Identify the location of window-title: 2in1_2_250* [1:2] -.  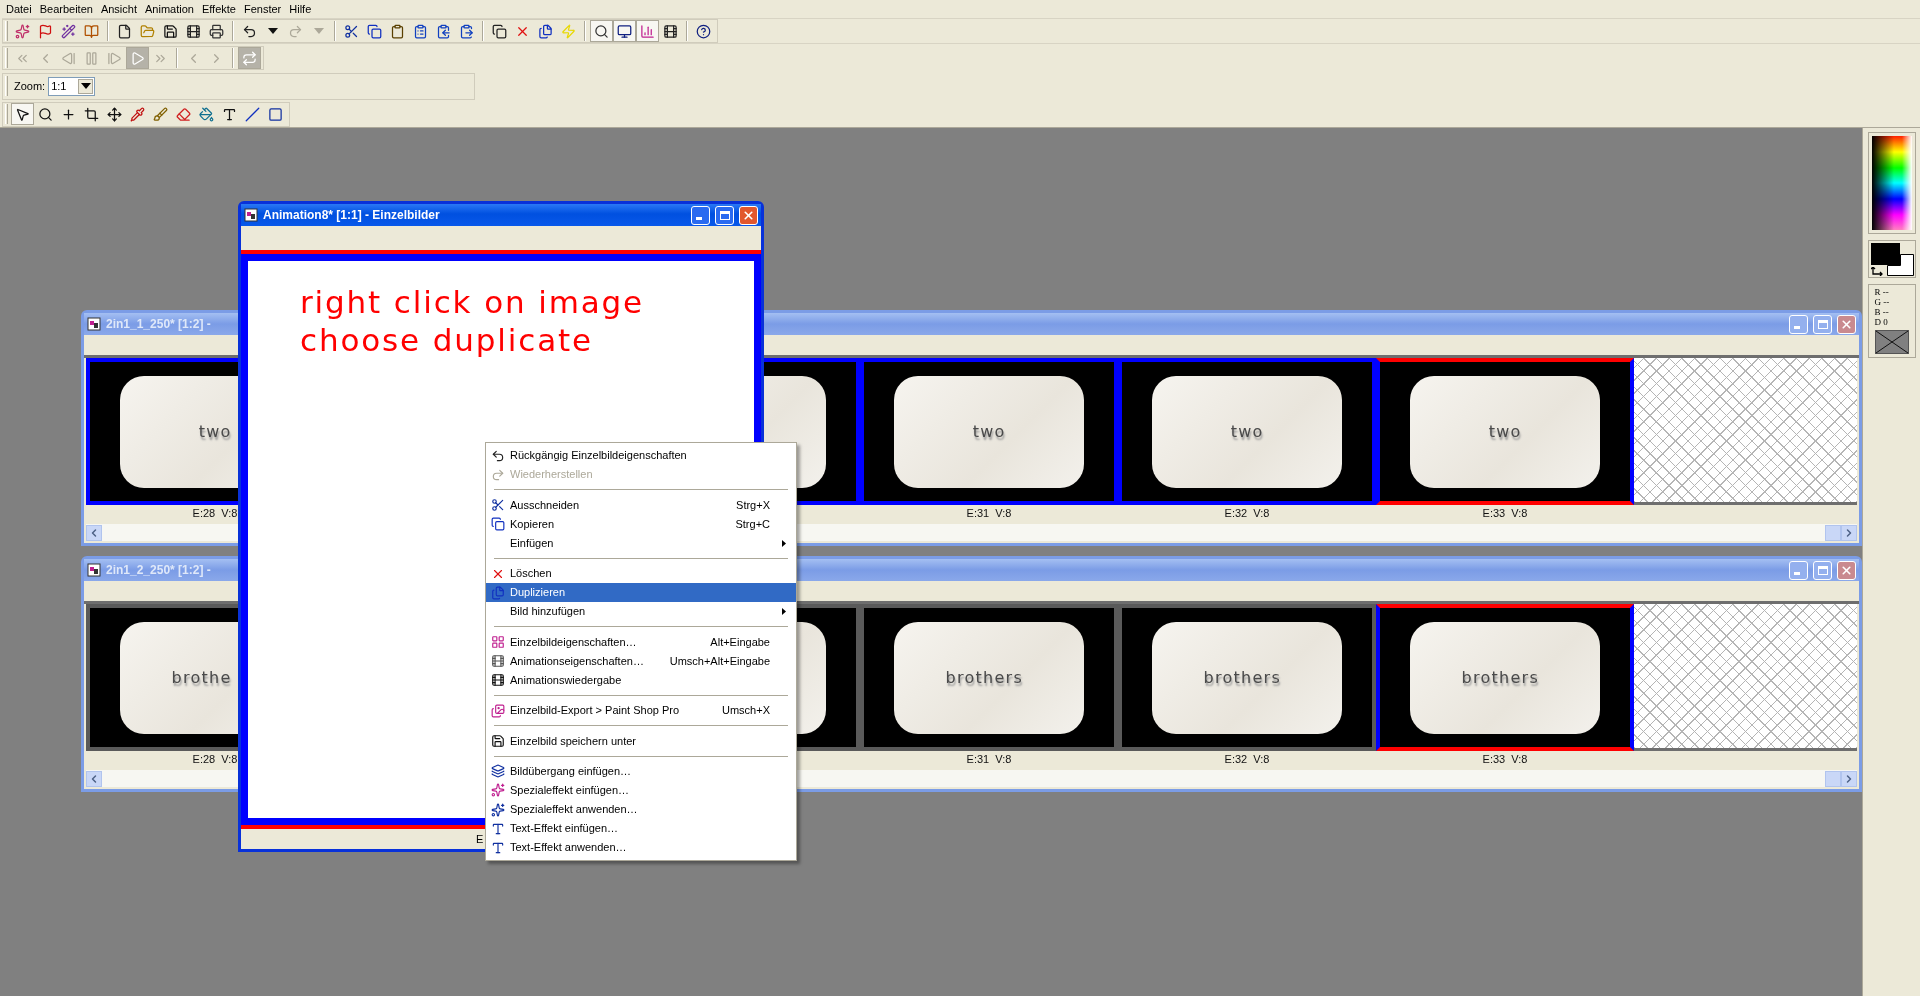
(158, 570).